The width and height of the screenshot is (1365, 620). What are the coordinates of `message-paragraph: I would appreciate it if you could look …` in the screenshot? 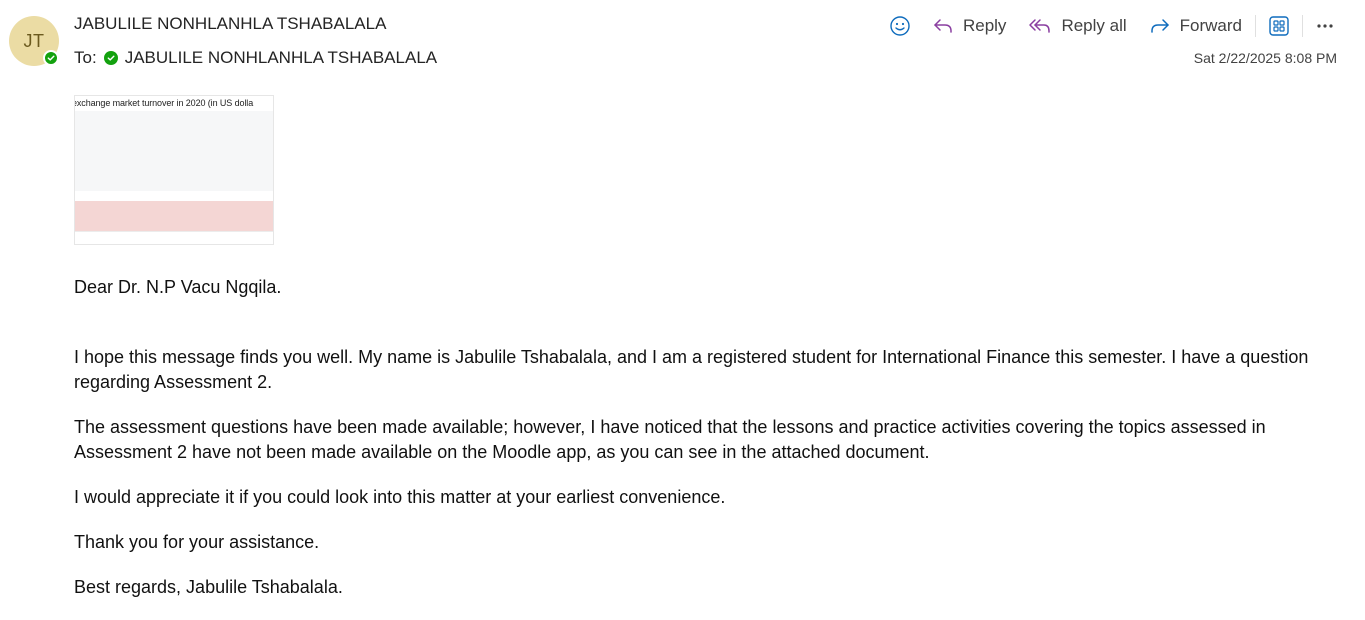 It's located at (400, 497).